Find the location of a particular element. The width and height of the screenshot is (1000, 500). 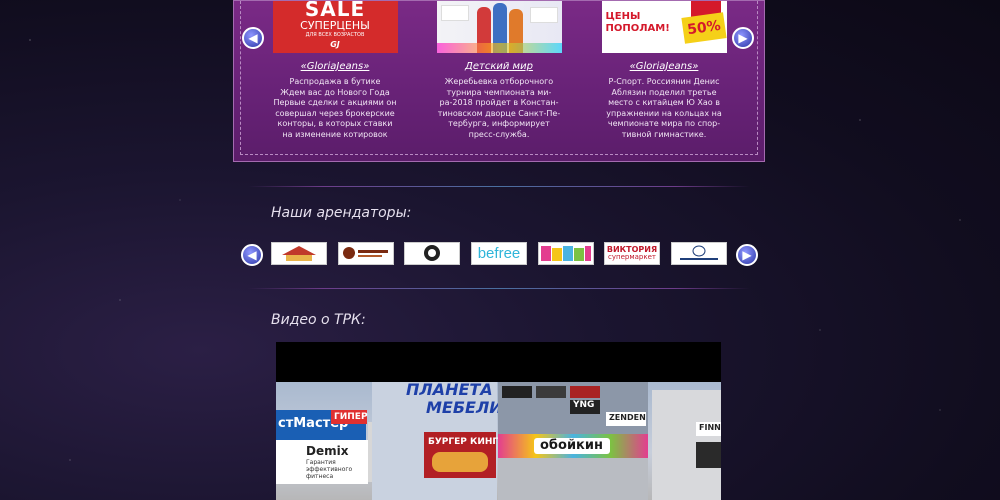

tenant-3-logo-graphic is located at coordinates (432, 253).